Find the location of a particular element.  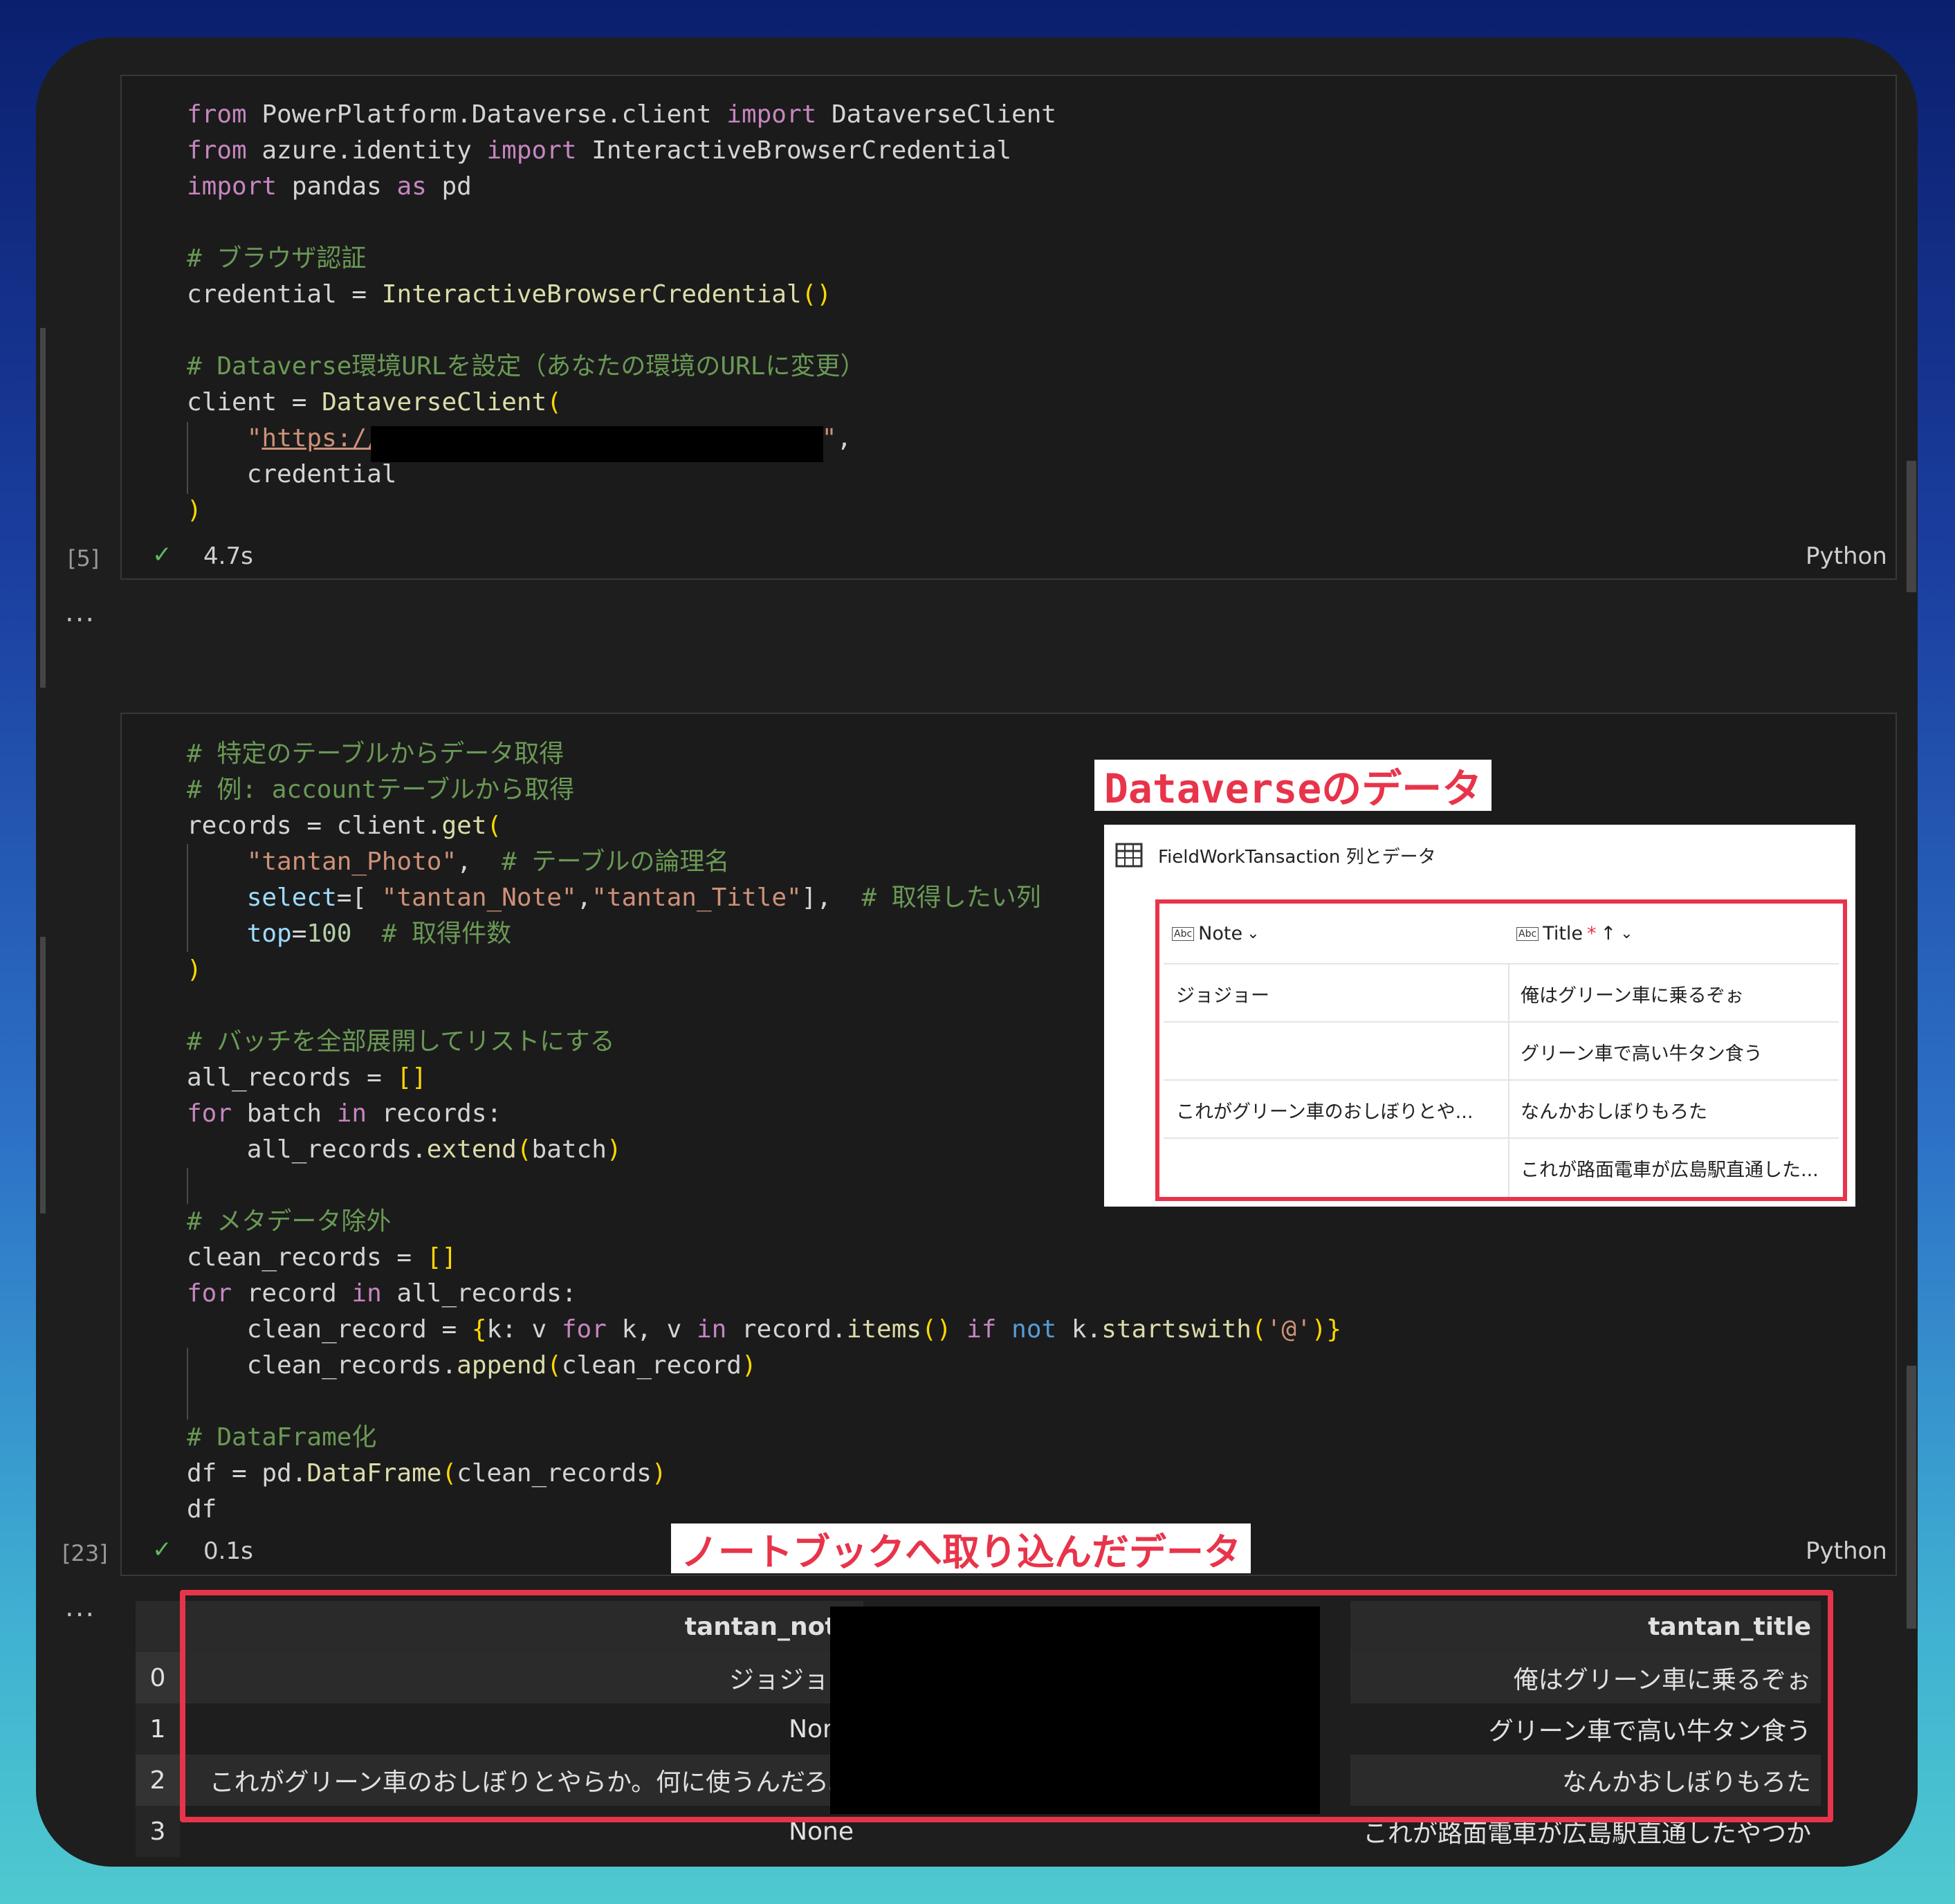

keyword: if is located at coordinates (981, 1329).